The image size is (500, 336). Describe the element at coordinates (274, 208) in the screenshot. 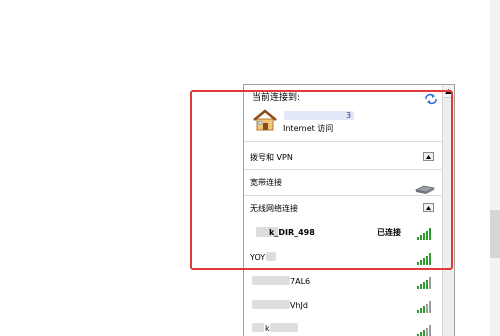

I see `wireless-section: 无线网络连接` at that location.